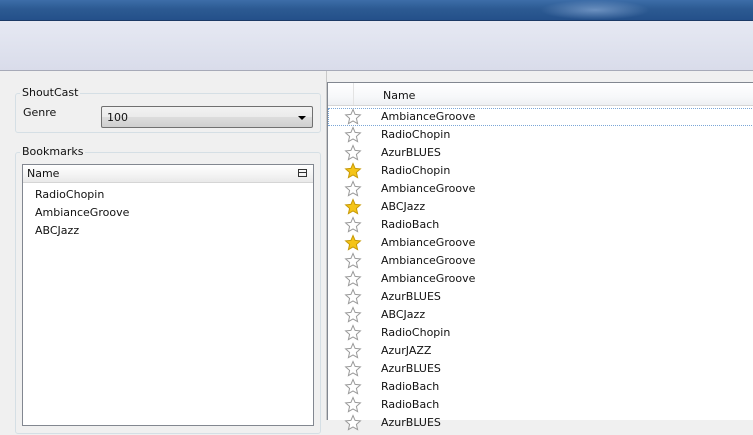 This screenshot has height=435, width=753. Describe the element at coordinates (69, 194) in the screenshot. I see `list-item: RadioChopin` at that location.